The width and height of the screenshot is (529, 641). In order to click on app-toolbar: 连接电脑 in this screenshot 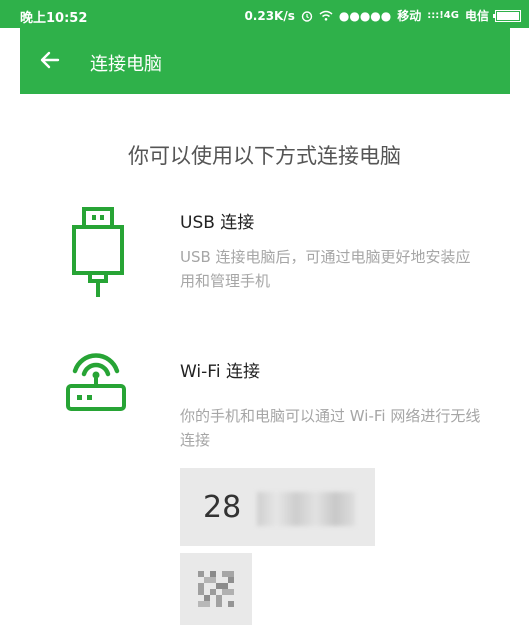, I will do `click(265, 61)`.